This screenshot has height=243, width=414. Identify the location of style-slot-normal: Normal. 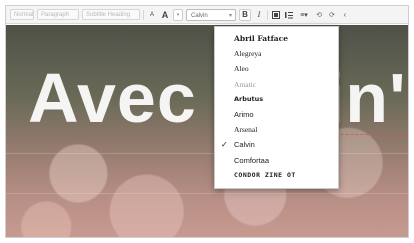
(22, 14).